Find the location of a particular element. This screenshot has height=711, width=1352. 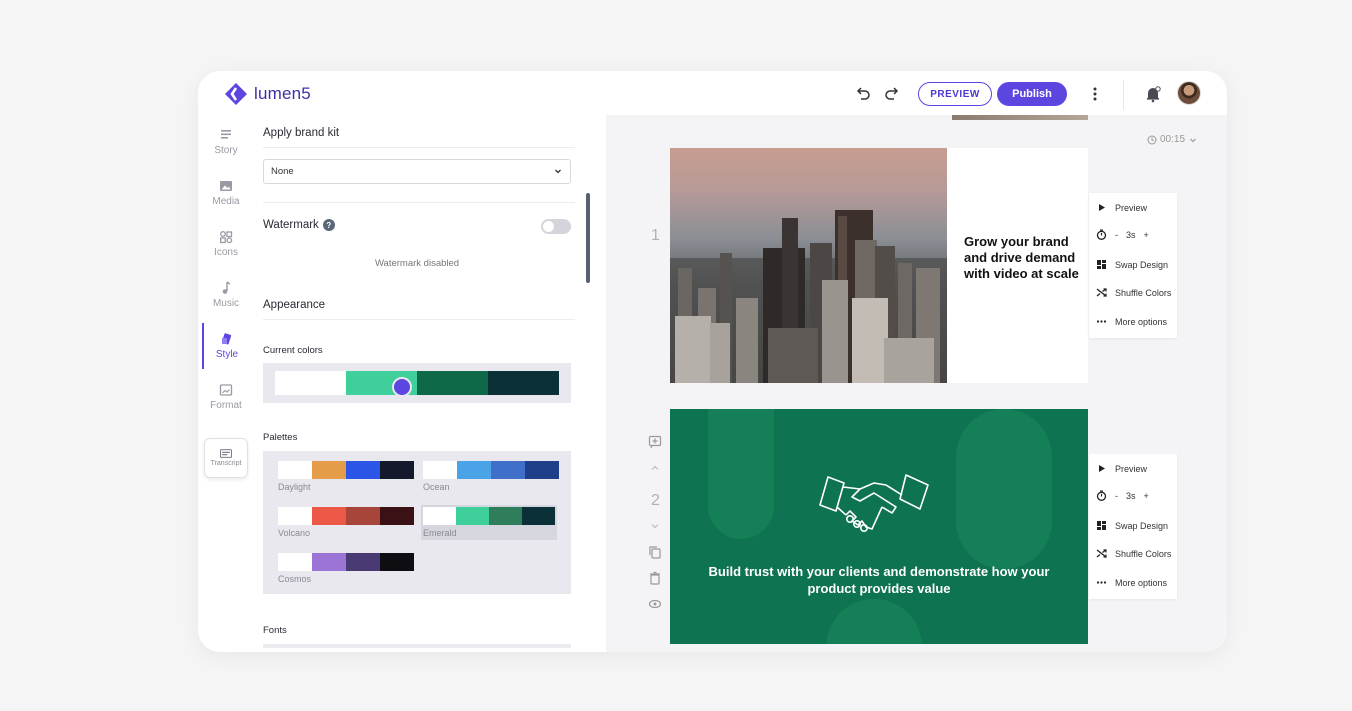

help-icon: ? is located at coordinates (328, 225).